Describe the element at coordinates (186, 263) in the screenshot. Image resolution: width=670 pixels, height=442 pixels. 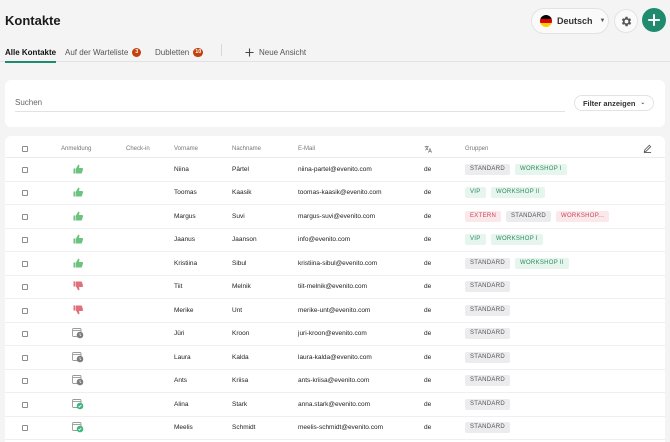
I see `firstname-cell: Kristiina` at that location.